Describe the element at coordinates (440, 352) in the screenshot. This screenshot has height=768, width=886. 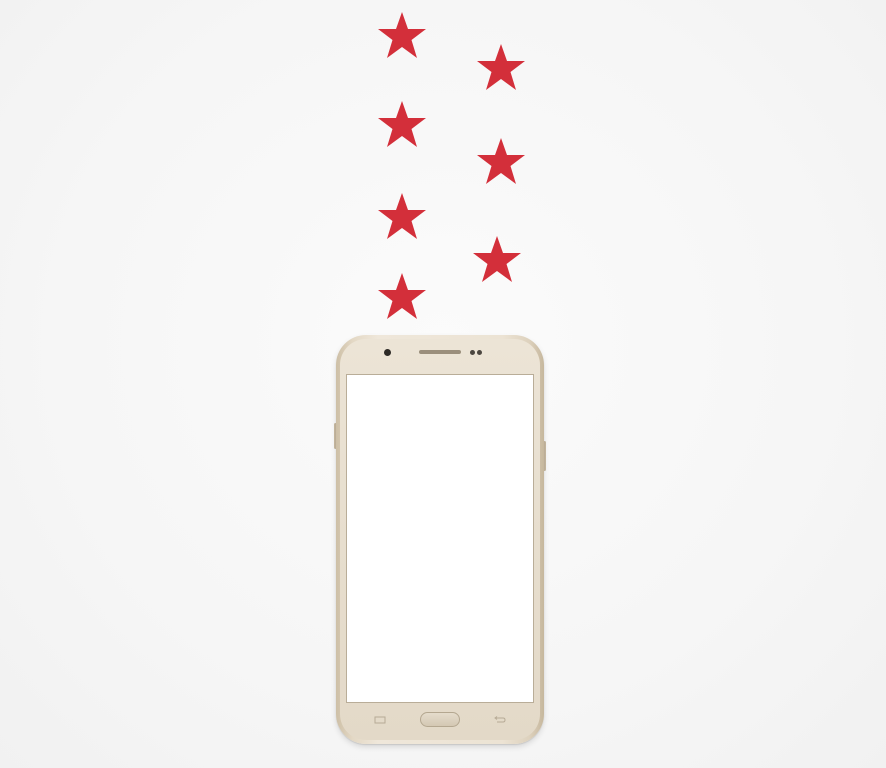
I see `speaker-icon` at that location.